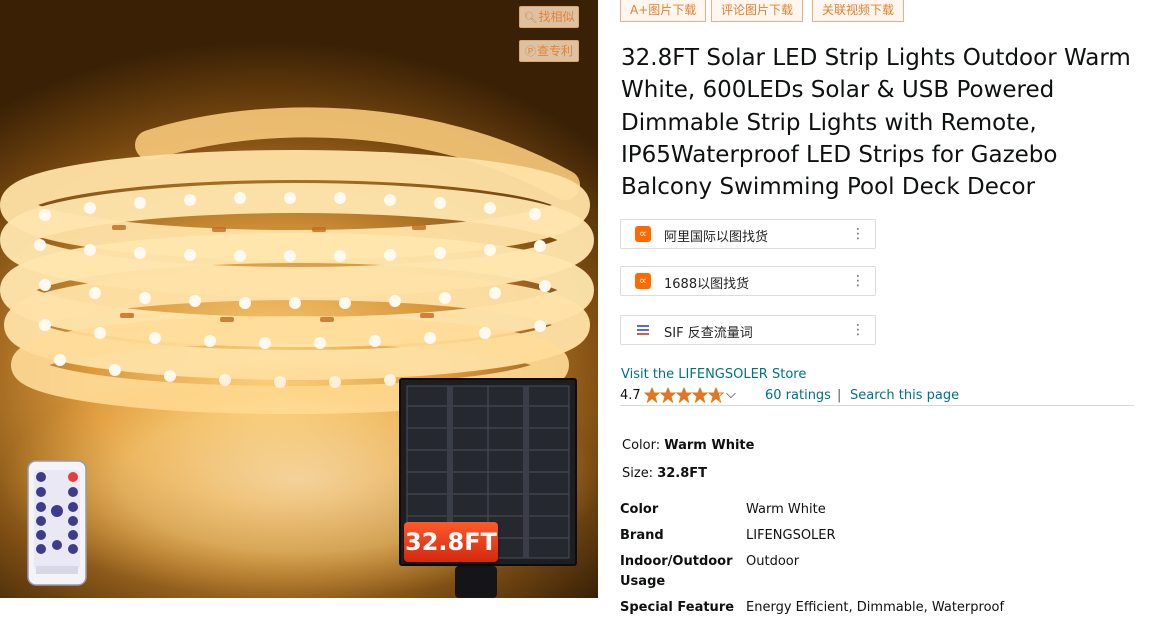 Image resolution: width=1150 pixels, height=618 pixels. I want to click on find-similar-label: 找相似, so click(556, 17).